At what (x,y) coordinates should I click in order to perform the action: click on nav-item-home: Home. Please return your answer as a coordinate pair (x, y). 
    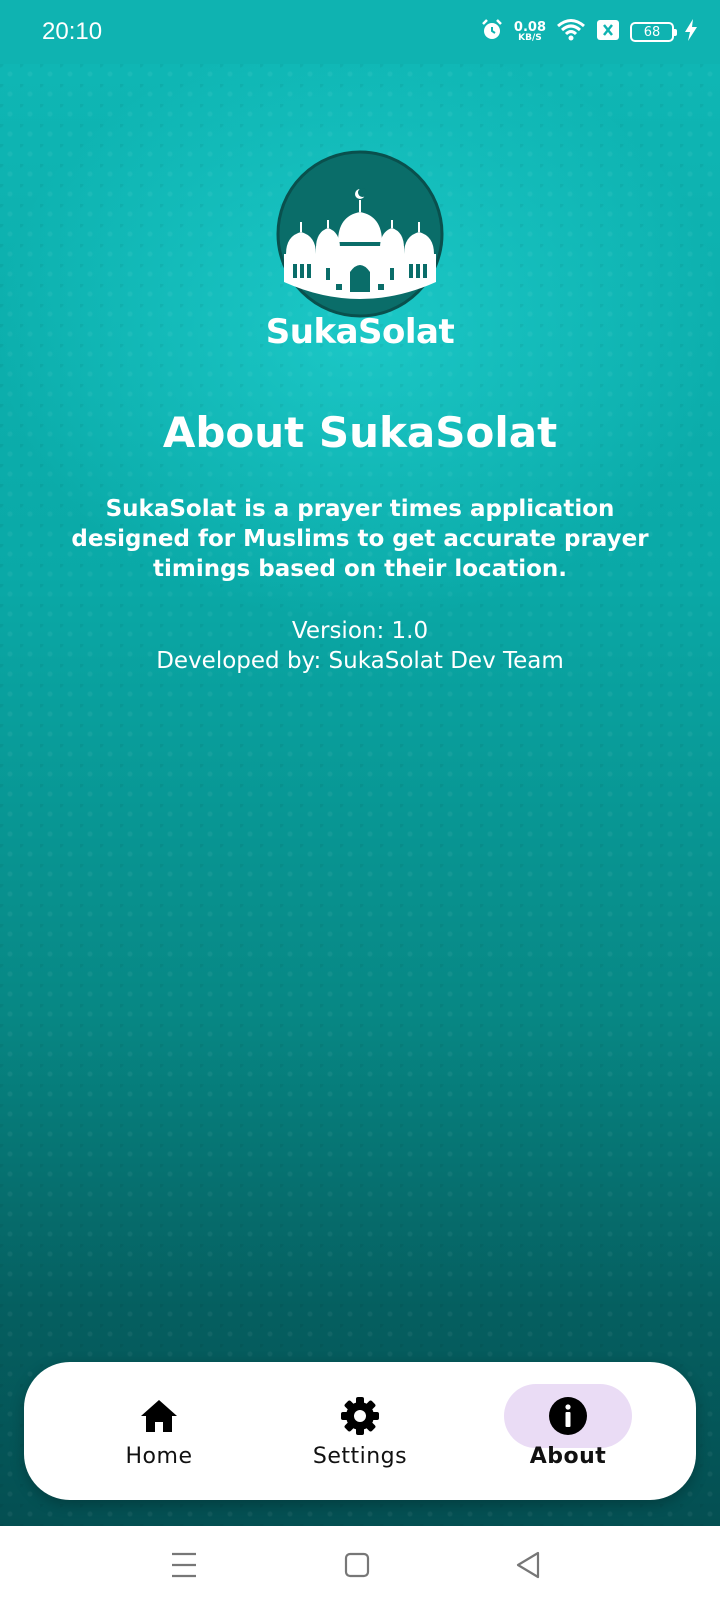
    Looking at the image, I should click on (159, 1431).